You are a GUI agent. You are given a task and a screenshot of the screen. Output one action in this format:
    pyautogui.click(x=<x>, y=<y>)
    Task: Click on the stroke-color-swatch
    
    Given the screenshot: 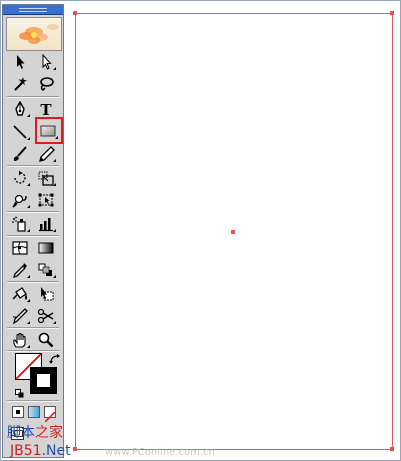 What is the action you would take?
    pyautogui.click(x=43, y=380)
    